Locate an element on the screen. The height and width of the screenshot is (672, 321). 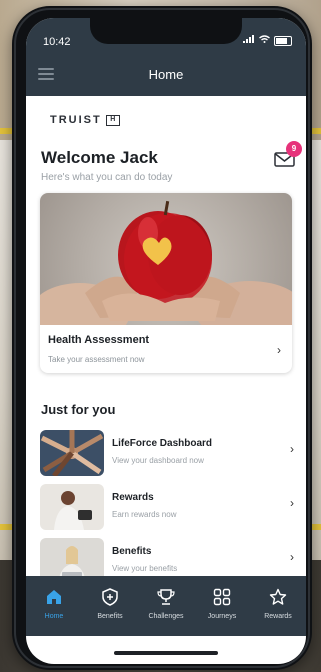
status-icons is located at coordinates (267, 40).